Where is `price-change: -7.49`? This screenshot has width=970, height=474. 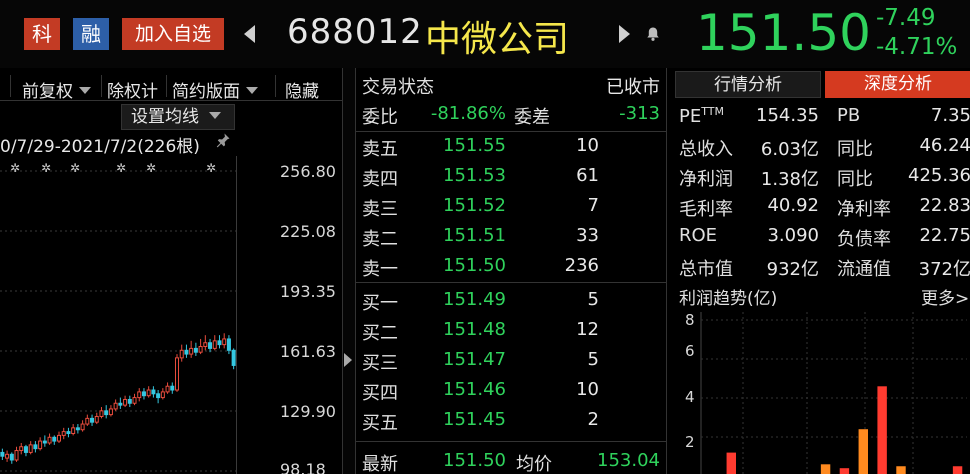 price-change: -7.49 is located at coordinates (906, 18).